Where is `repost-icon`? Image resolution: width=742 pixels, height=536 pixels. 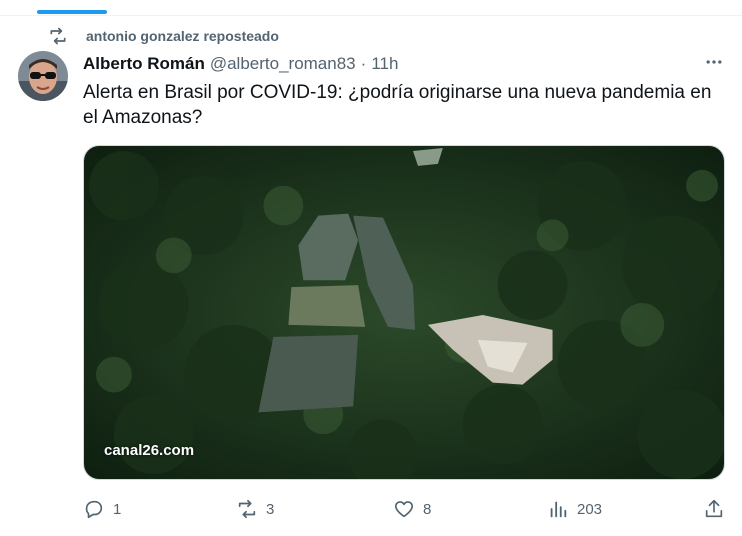
repost-icon is located at coordinates (58, 36).